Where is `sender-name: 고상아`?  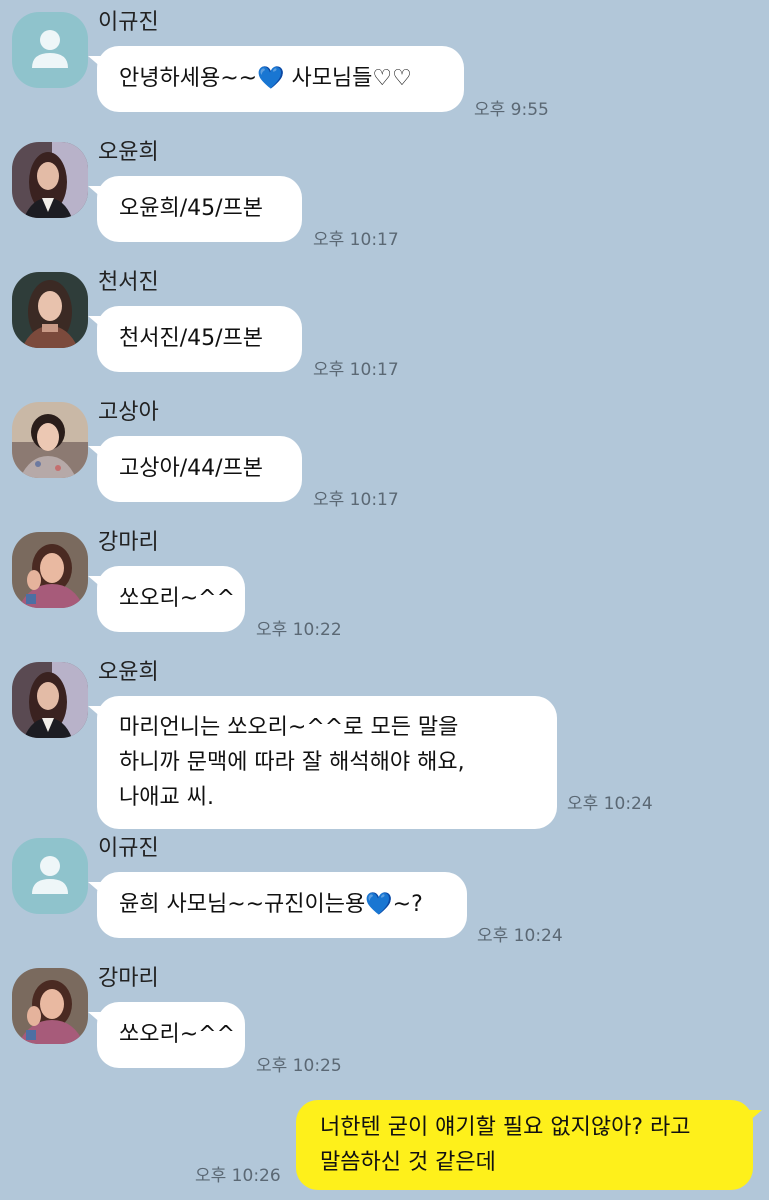
sender-name: 고상아 is located at coordinates (128, 412).